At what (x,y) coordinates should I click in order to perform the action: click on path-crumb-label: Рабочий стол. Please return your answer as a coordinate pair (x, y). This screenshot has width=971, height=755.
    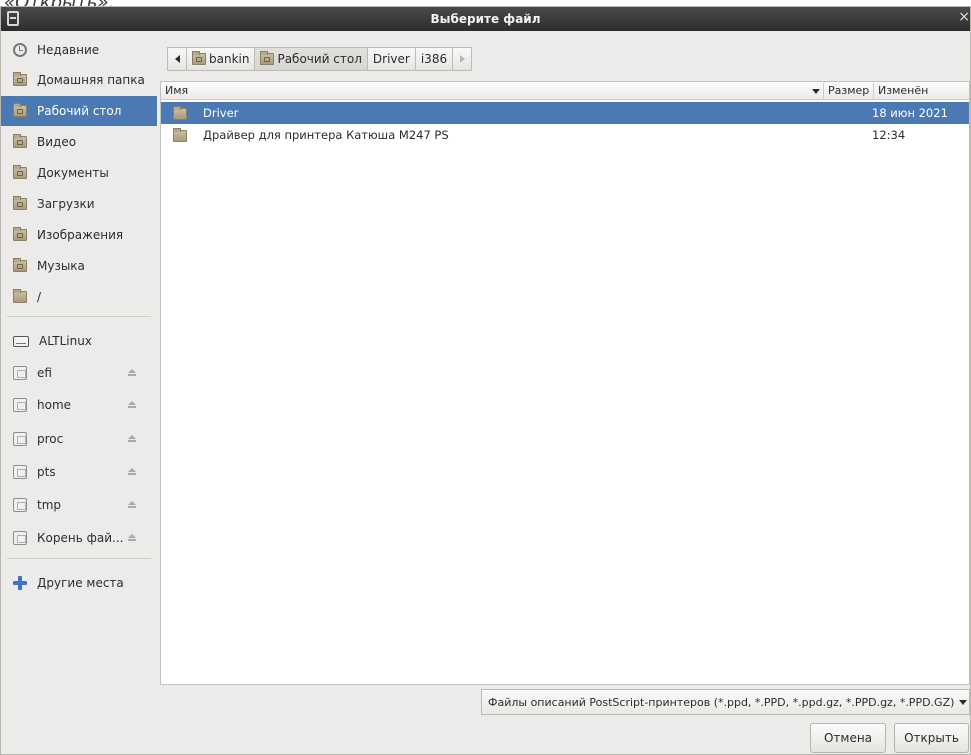
    Looking at the image, I should click on (319, 59).